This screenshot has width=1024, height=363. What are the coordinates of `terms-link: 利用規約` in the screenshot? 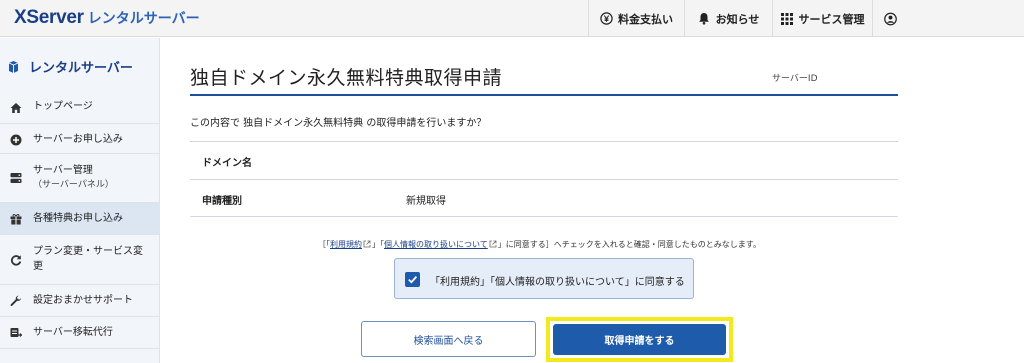 It's located at (346, 244).